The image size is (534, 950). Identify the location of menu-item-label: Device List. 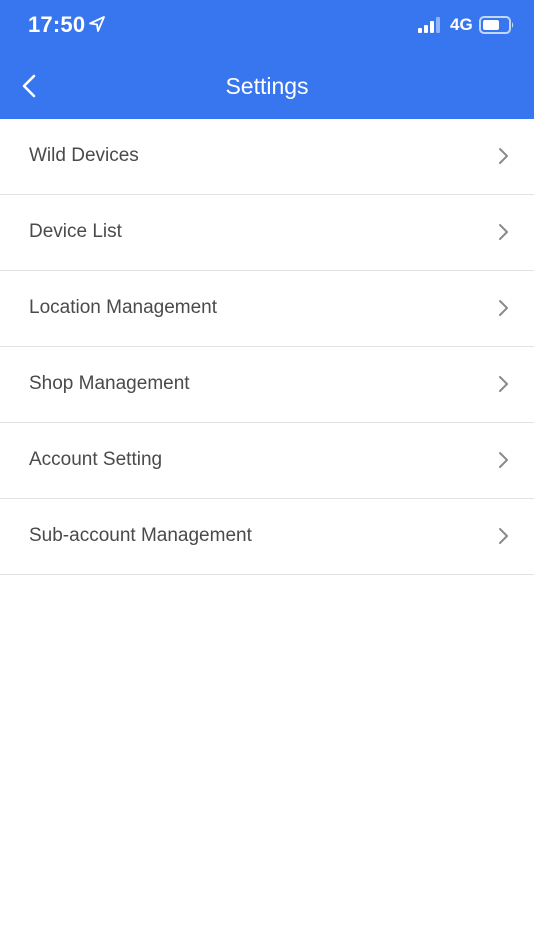
(75, 231).